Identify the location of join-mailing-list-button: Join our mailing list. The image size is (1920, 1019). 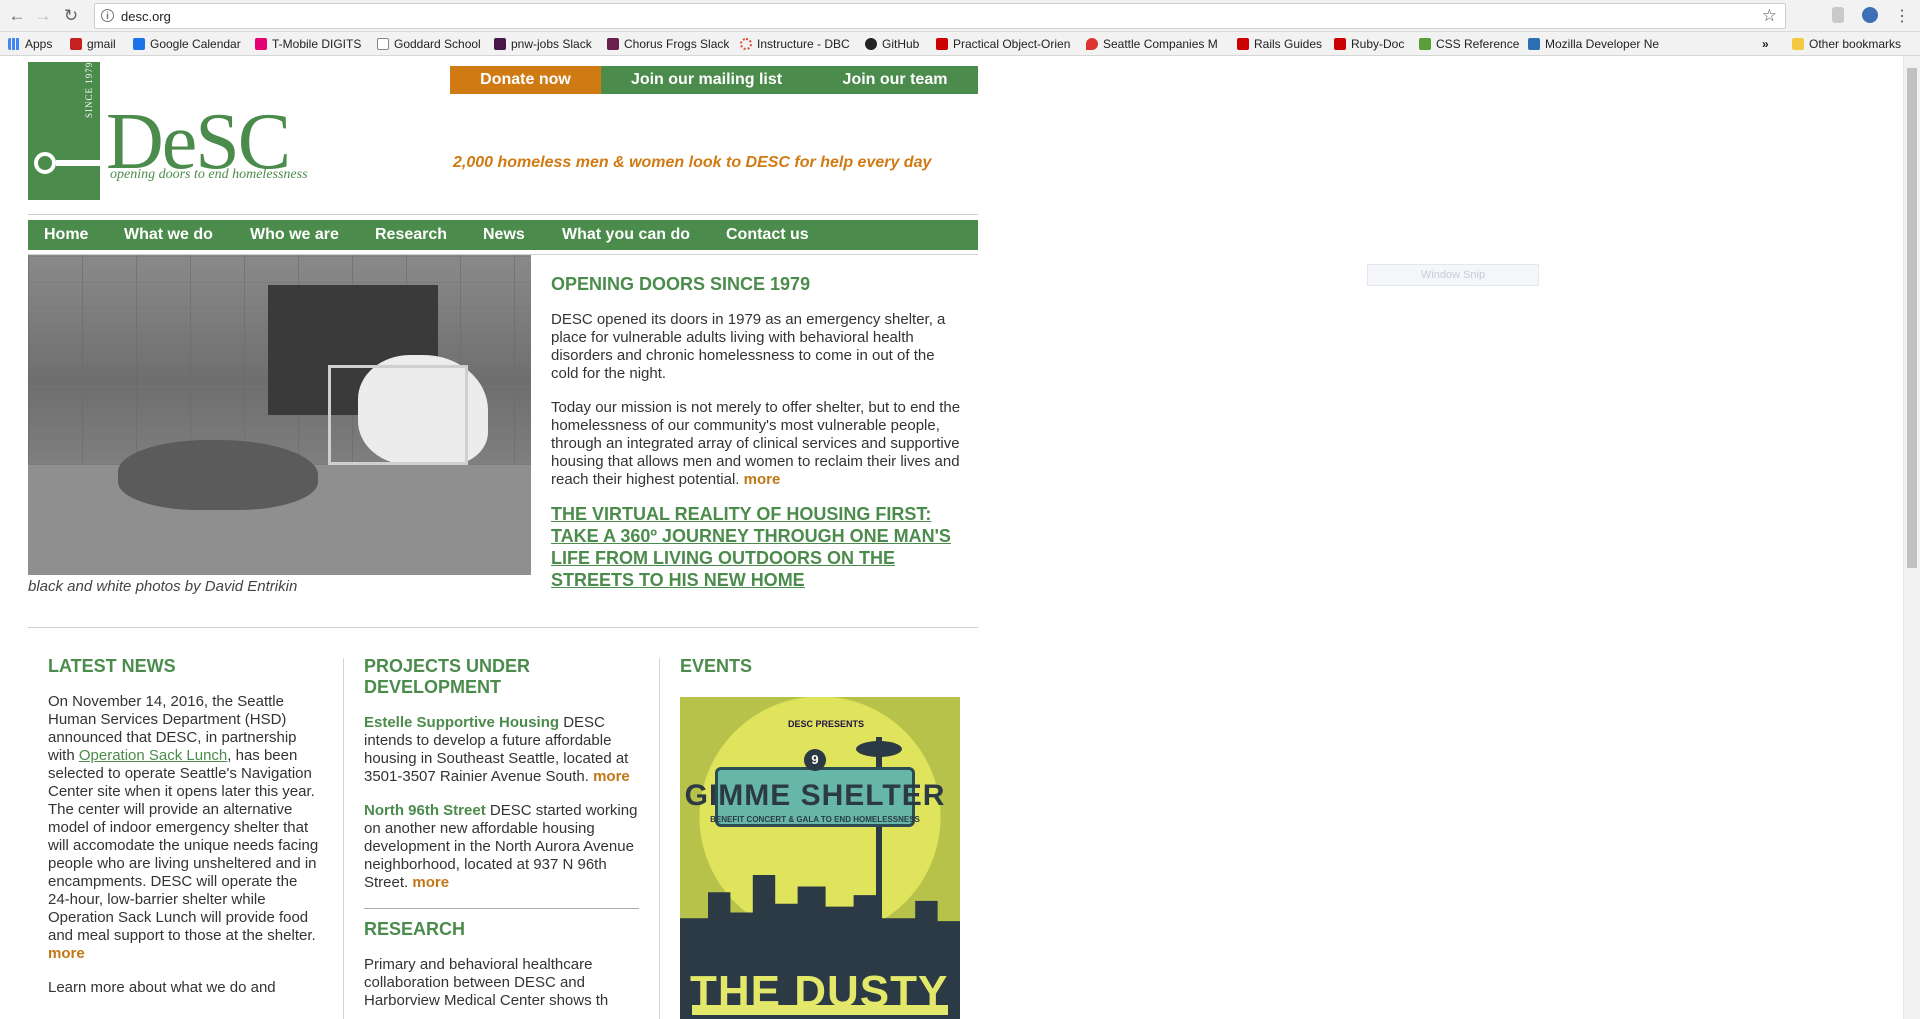
(706, 80).